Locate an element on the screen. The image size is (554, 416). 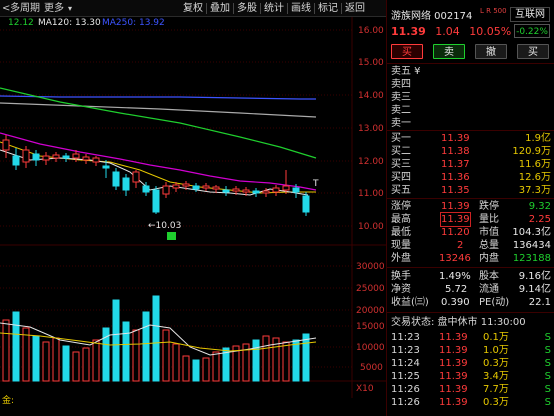
mark-button: 标记 is located at coordinates (328, 8).